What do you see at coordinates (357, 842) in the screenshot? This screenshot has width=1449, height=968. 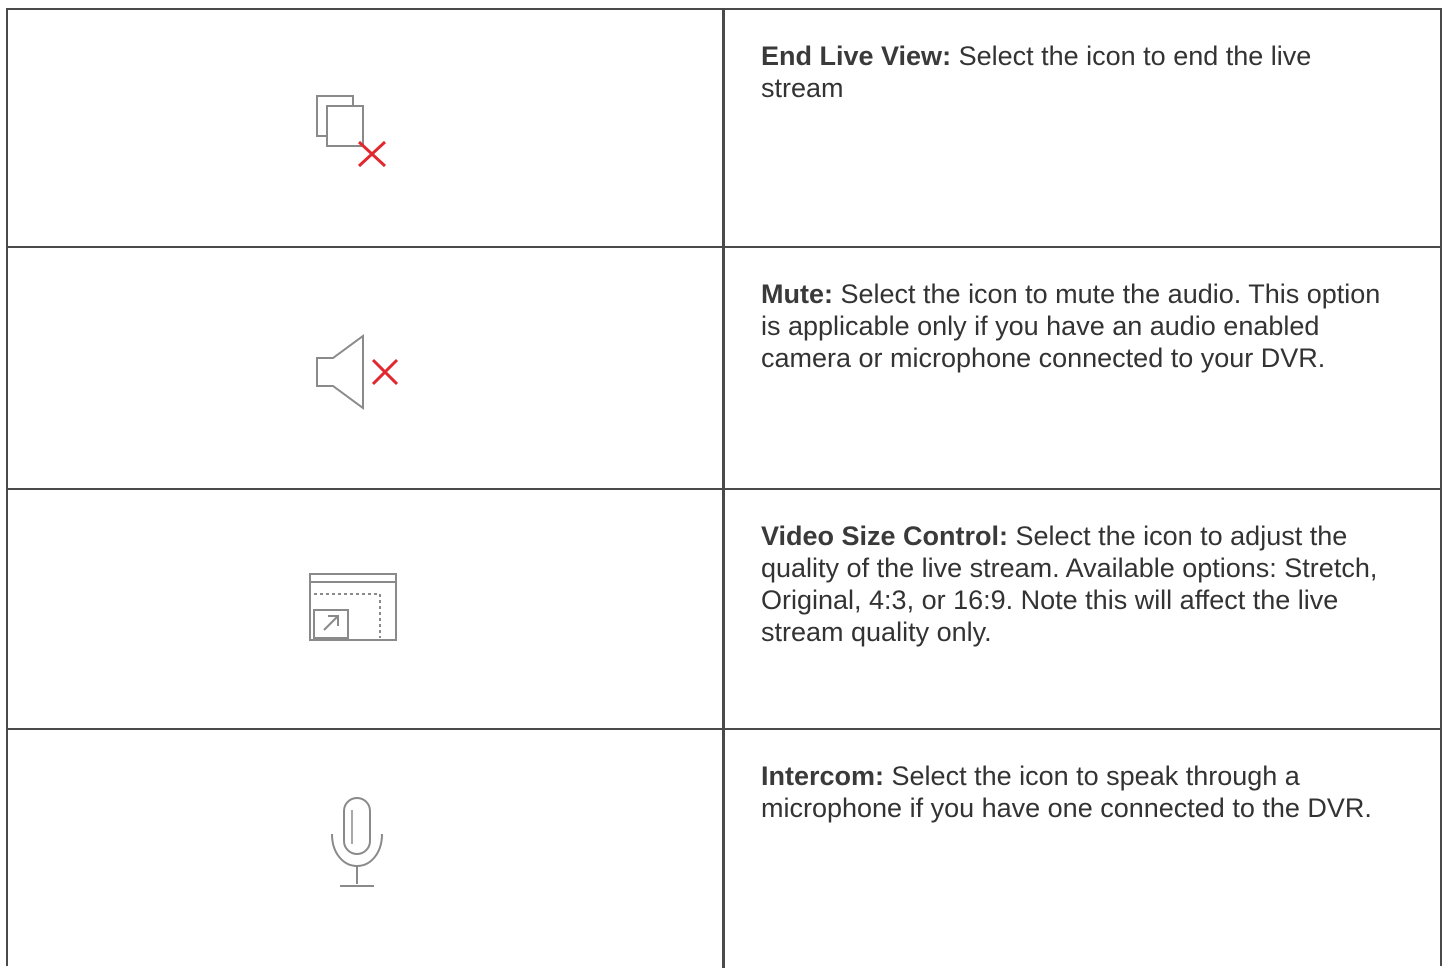 I see `microphone-icon` at bounding box center [357, 842].